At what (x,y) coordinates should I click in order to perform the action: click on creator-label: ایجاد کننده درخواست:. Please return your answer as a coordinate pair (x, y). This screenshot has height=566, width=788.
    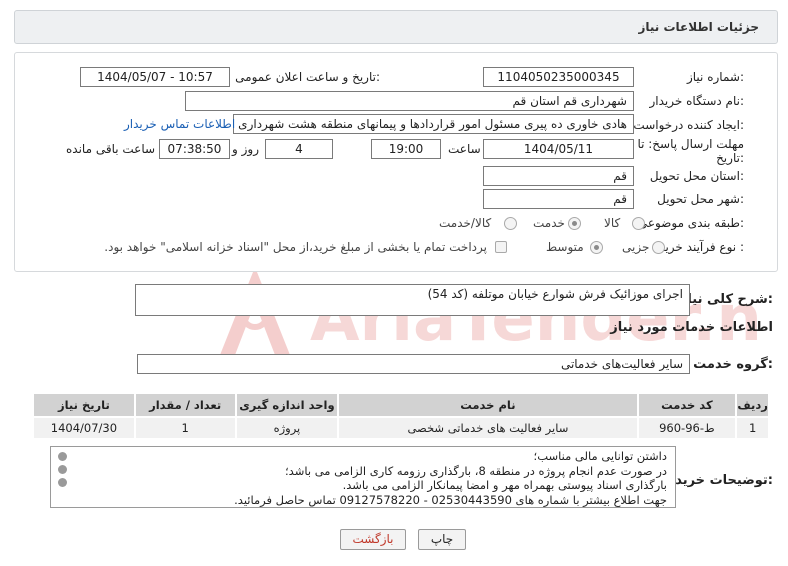
    Looking at the image, I should click on (688, 125).